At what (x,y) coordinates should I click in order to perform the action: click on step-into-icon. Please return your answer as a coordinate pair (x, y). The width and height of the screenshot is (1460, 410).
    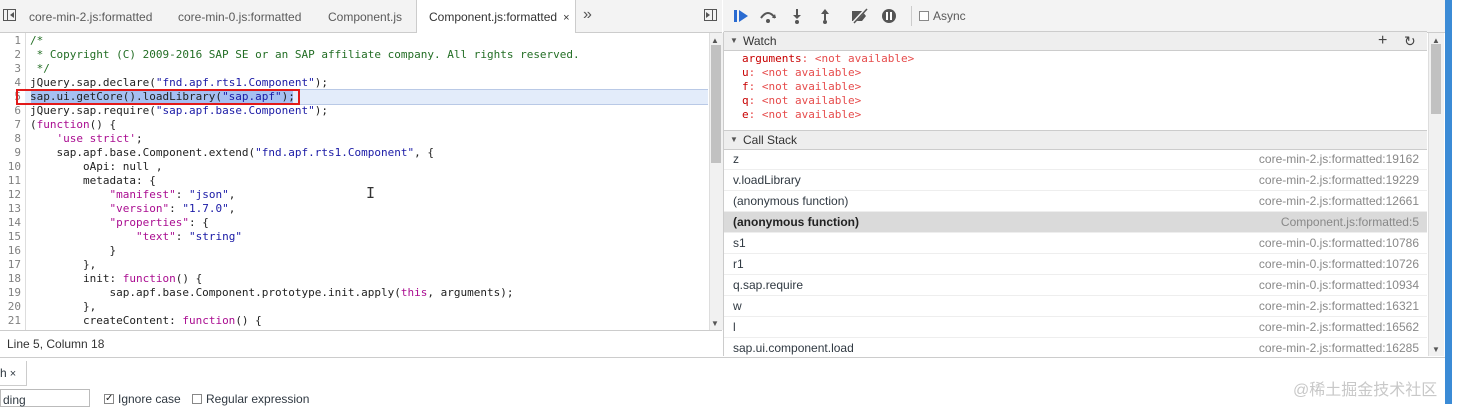
    Looking at the image, I should click on (797, 17).